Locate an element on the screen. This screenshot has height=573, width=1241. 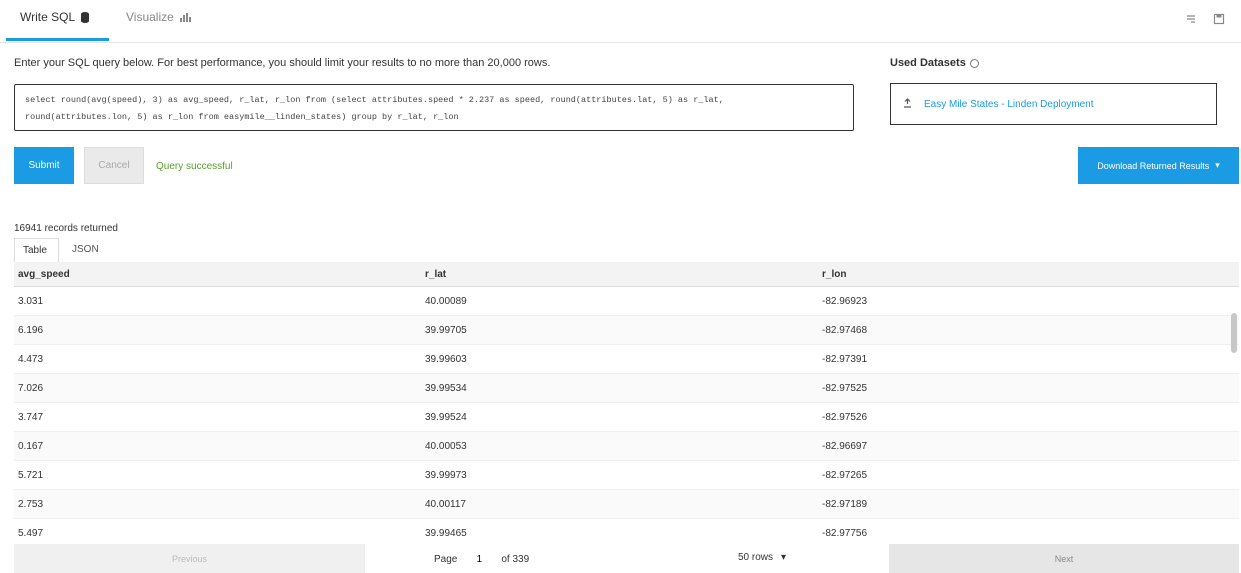
bar-chart-icon is located at coordinates (185, 17).